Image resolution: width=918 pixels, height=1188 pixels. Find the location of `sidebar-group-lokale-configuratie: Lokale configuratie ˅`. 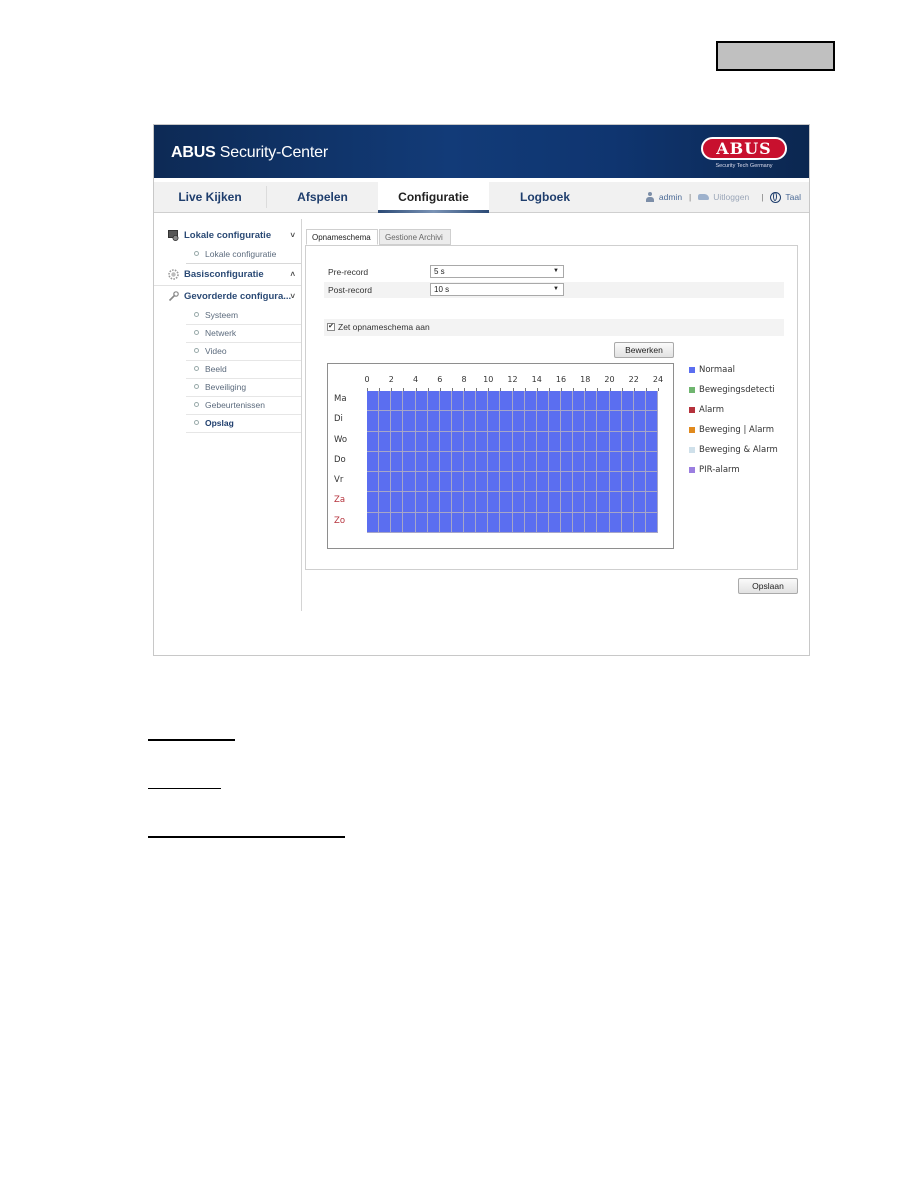

sidebar-group-lokale-configuratie: Lokale configuratie ˅ is located at coordinates (227, 235).